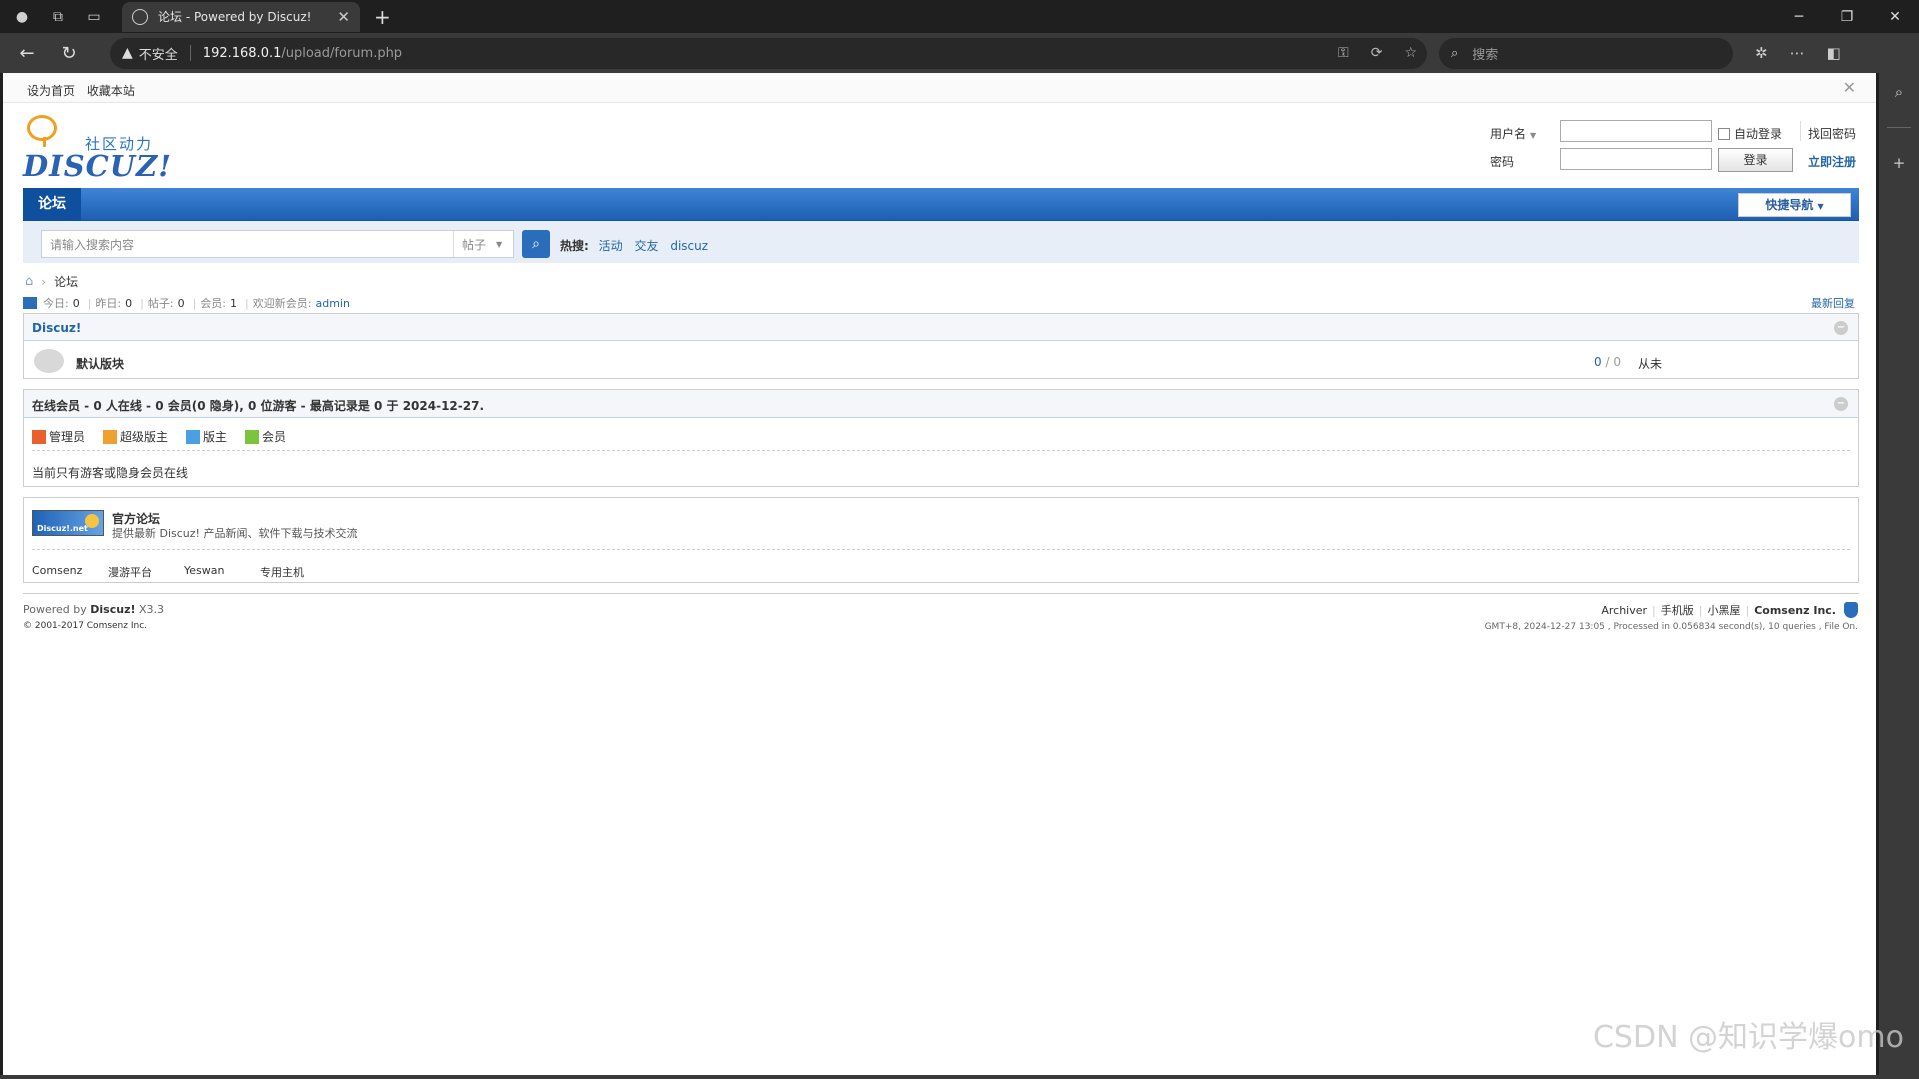 The width and height of the screenshot is (1919, 1079). I want to click on category-title: Discuz!, so click(56, 328).